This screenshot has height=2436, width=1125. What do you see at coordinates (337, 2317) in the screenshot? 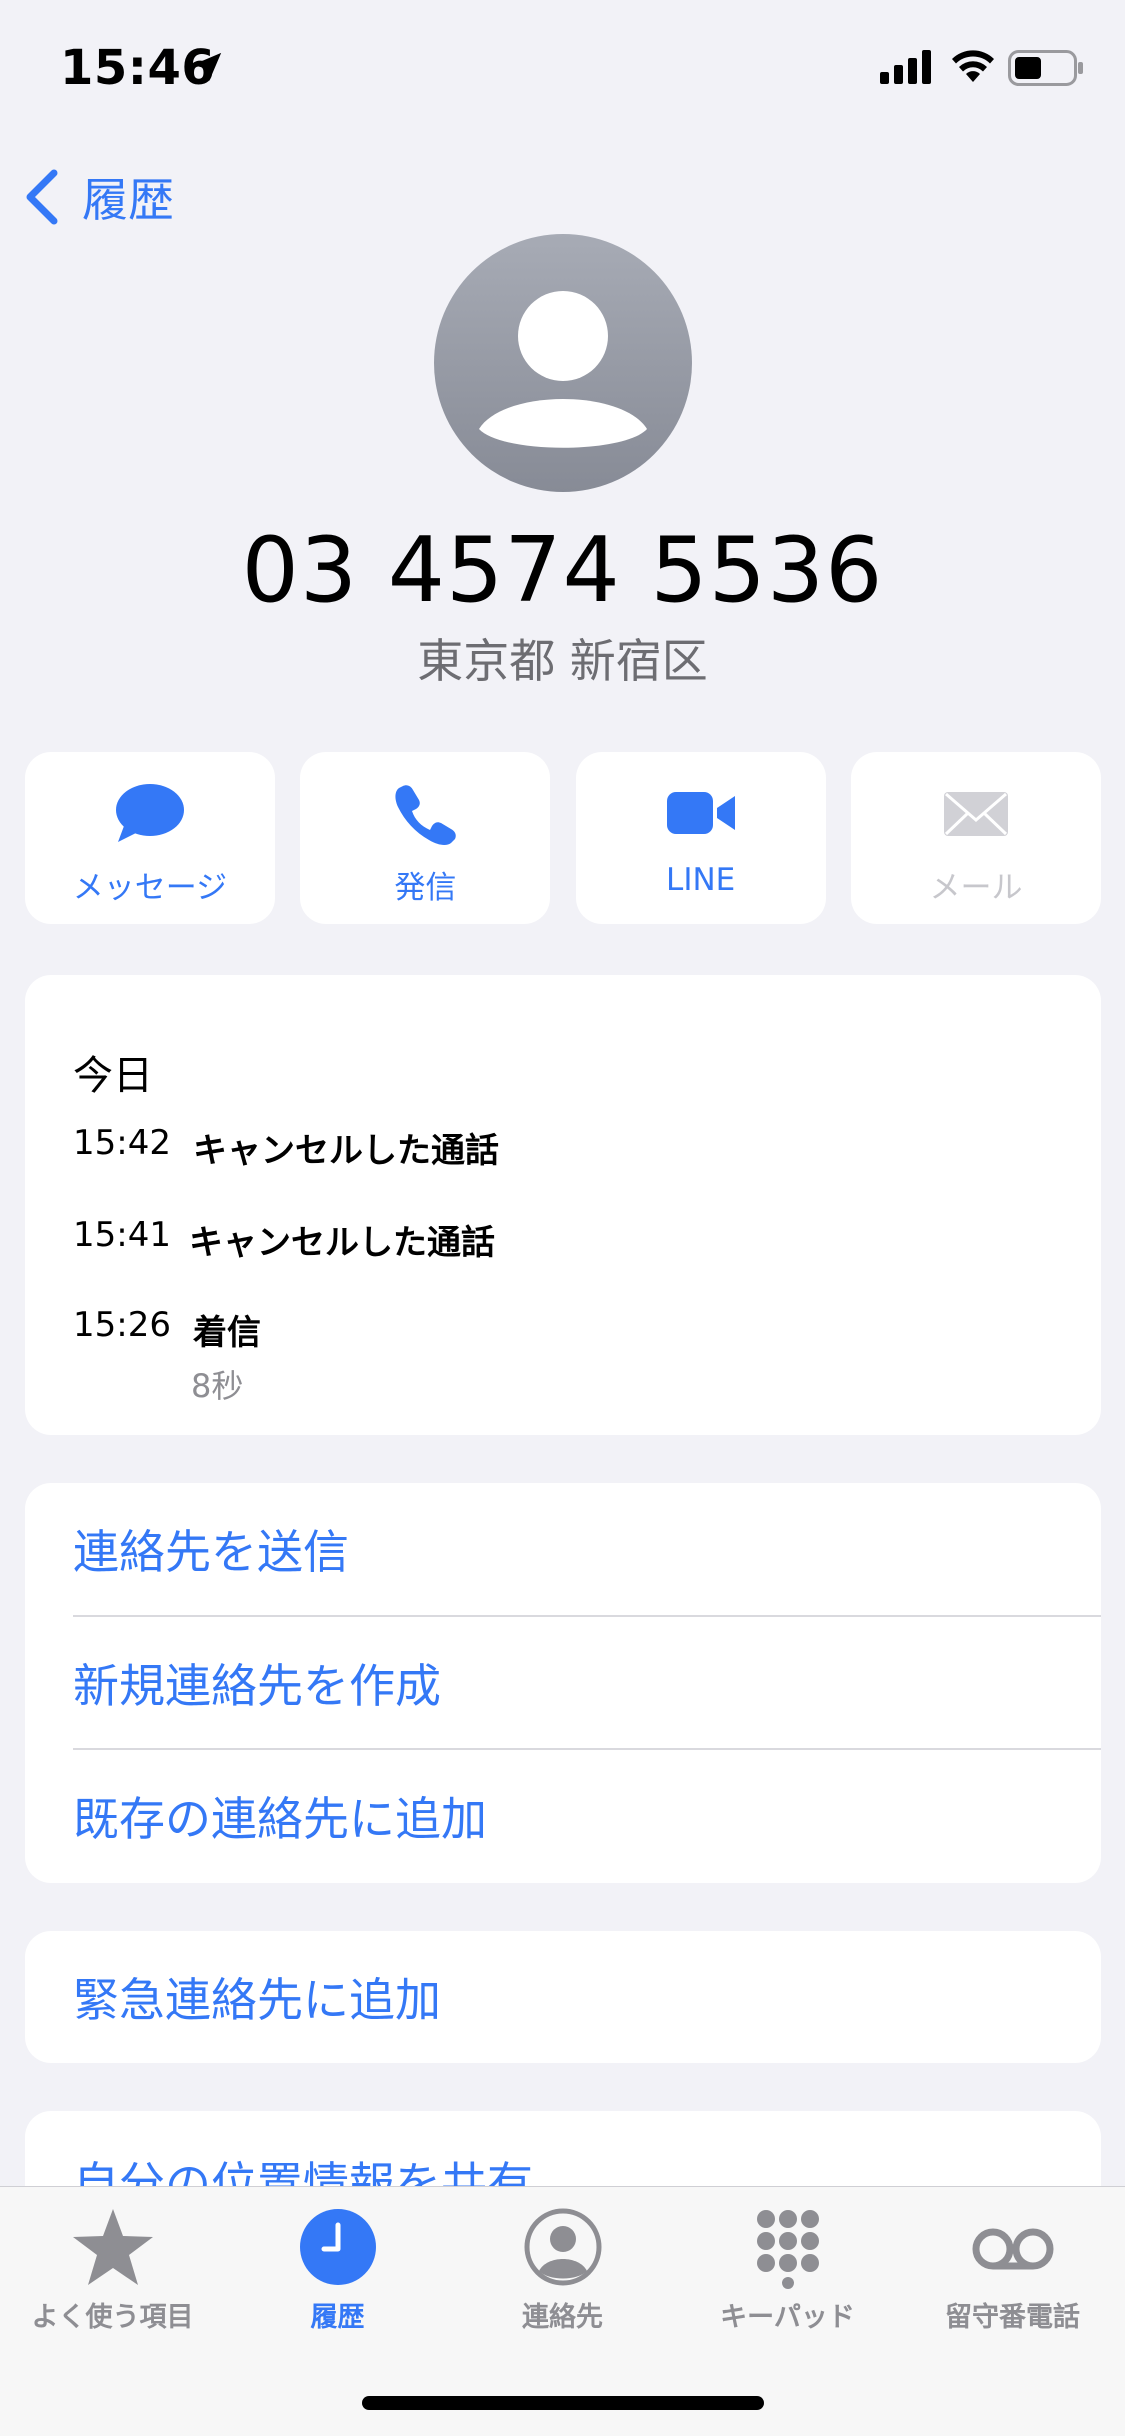
I see `tab-label: 履歴` at bounding box center [337, 2317].